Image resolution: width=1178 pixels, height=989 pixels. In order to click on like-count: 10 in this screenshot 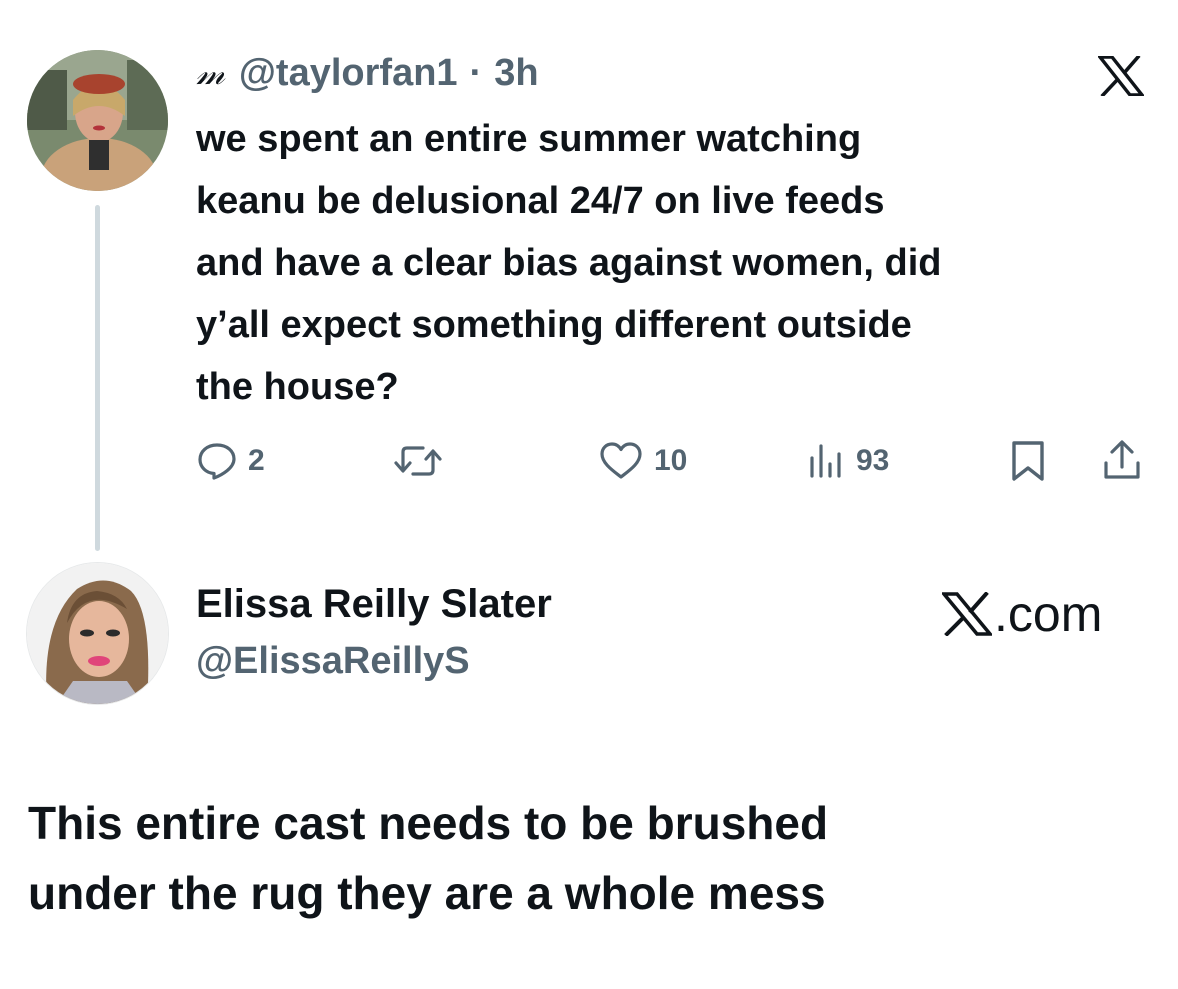, I will do `click(671, 460)`.